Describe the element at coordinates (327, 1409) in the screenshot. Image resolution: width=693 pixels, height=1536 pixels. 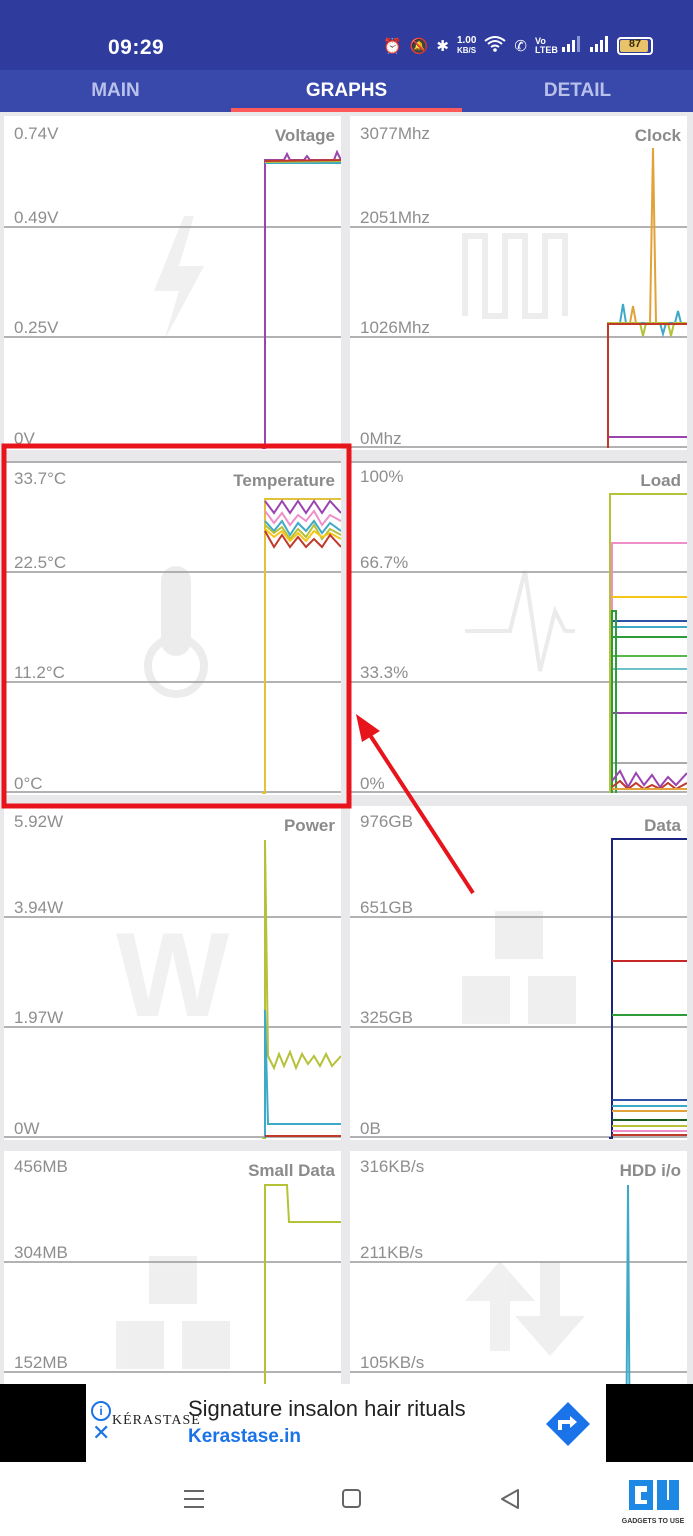
I see `ad-headline: Signature insalon hair rituals` at that location.